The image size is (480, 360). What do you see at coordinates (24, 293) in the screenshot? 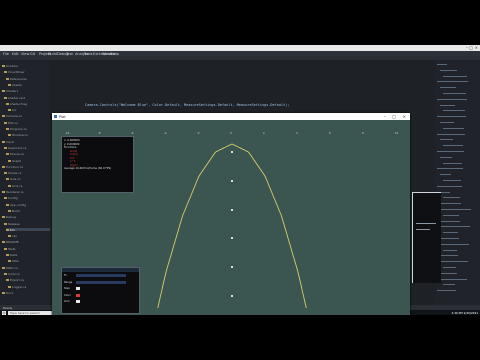
I see `tree-item: Docs` at bounding box center [24, 293].